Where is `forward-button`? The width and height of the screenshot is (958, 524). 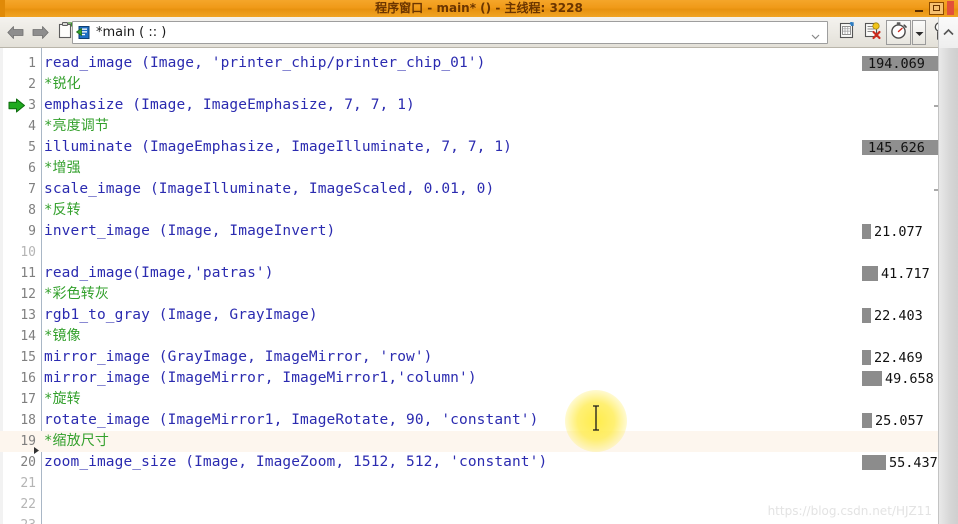
forward-button is located at coordinates (40, 32).